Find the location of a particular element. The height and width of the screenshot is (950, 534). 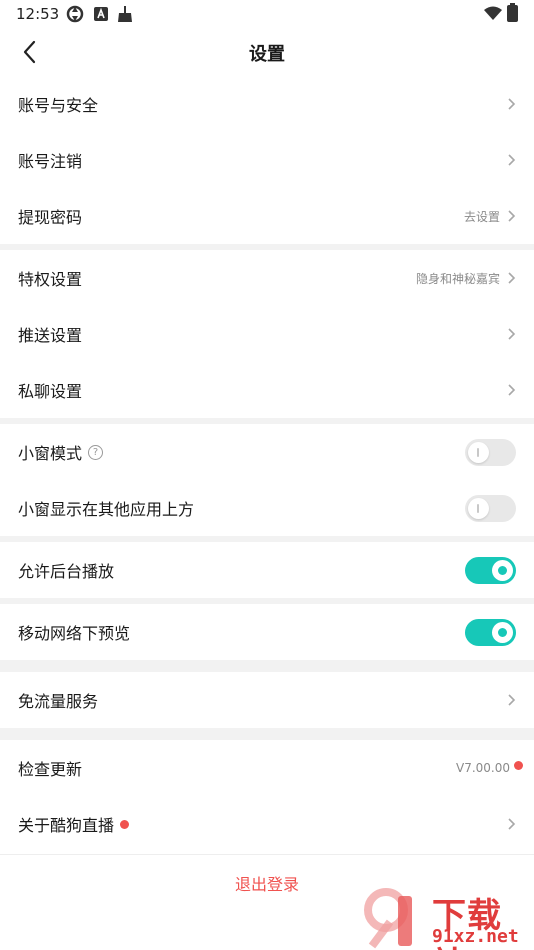

row-label: 关于酷狗直播 is located at coordinates (66, 825).